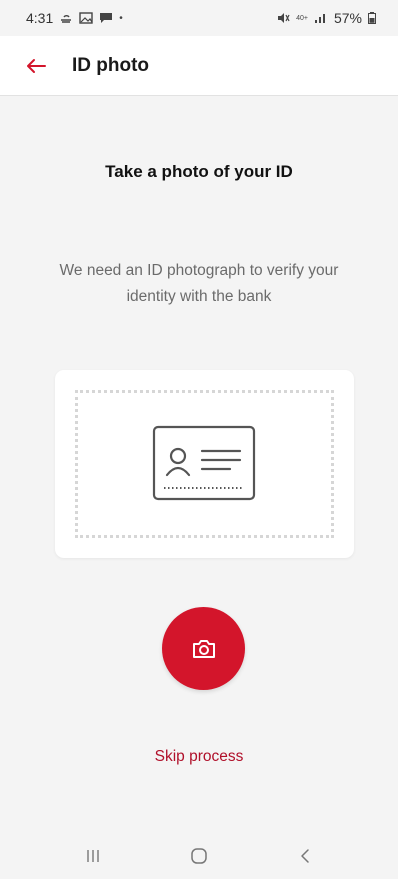 The height and width of the screenshot is (879, 398). I want to click on arrow-left-icon, so click(36, 65).